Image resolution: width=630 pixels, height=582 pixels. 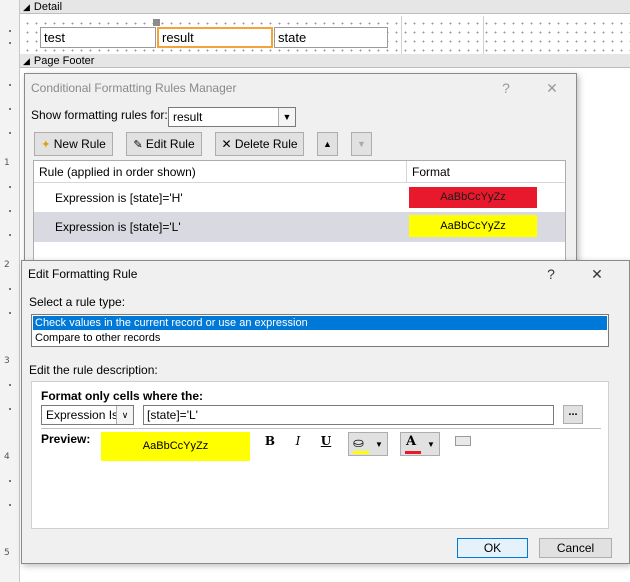 What do you see at coordinates (270, 441) in the screenshot?
I see `bold-button: B` at bounding box center [270, 441].